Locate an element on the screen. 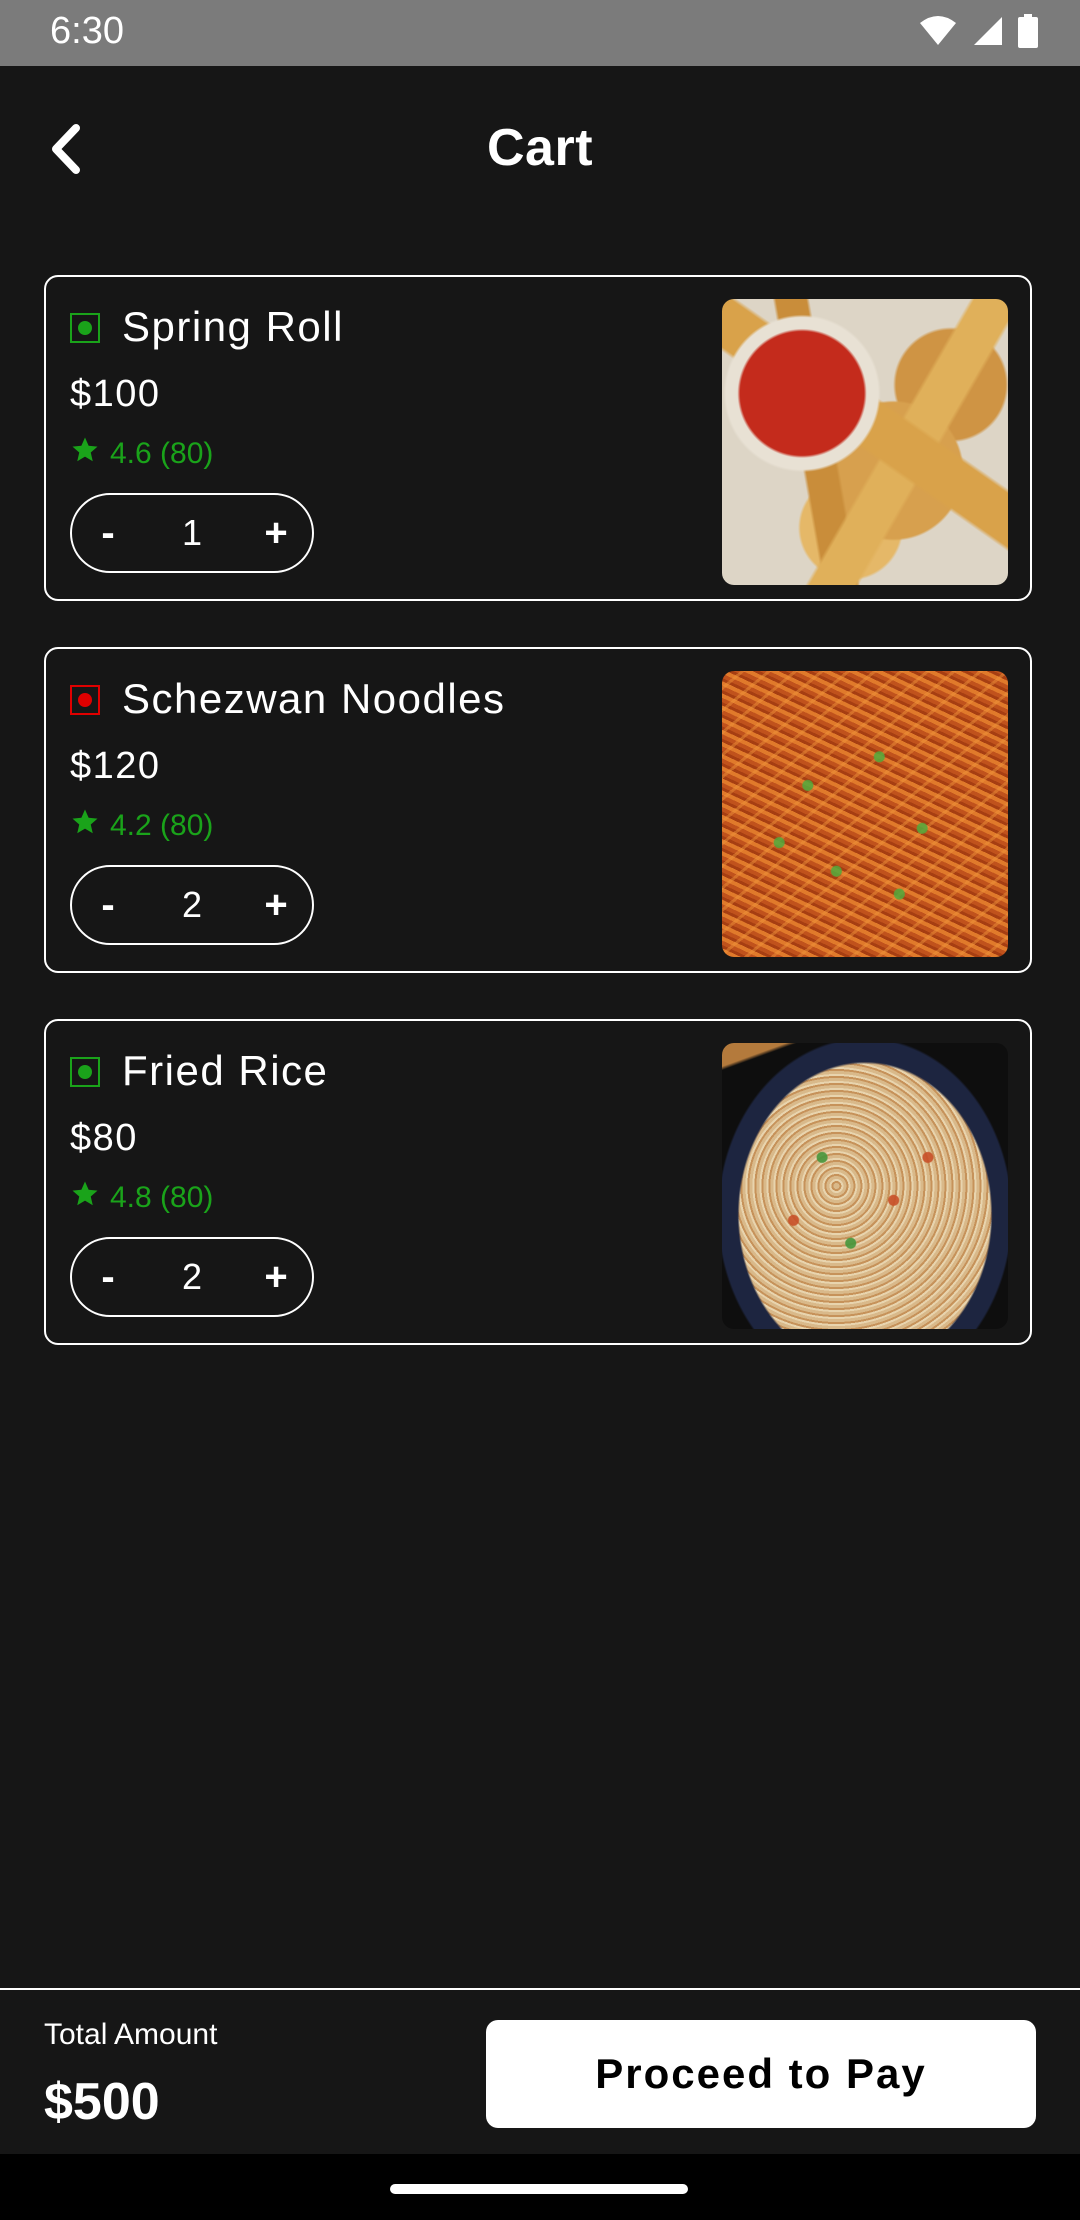 The image size is (1080, 2220). cart-item: Fried Rice $80 4.8 (80) - 2 + is located at coordinates (538, 1182).